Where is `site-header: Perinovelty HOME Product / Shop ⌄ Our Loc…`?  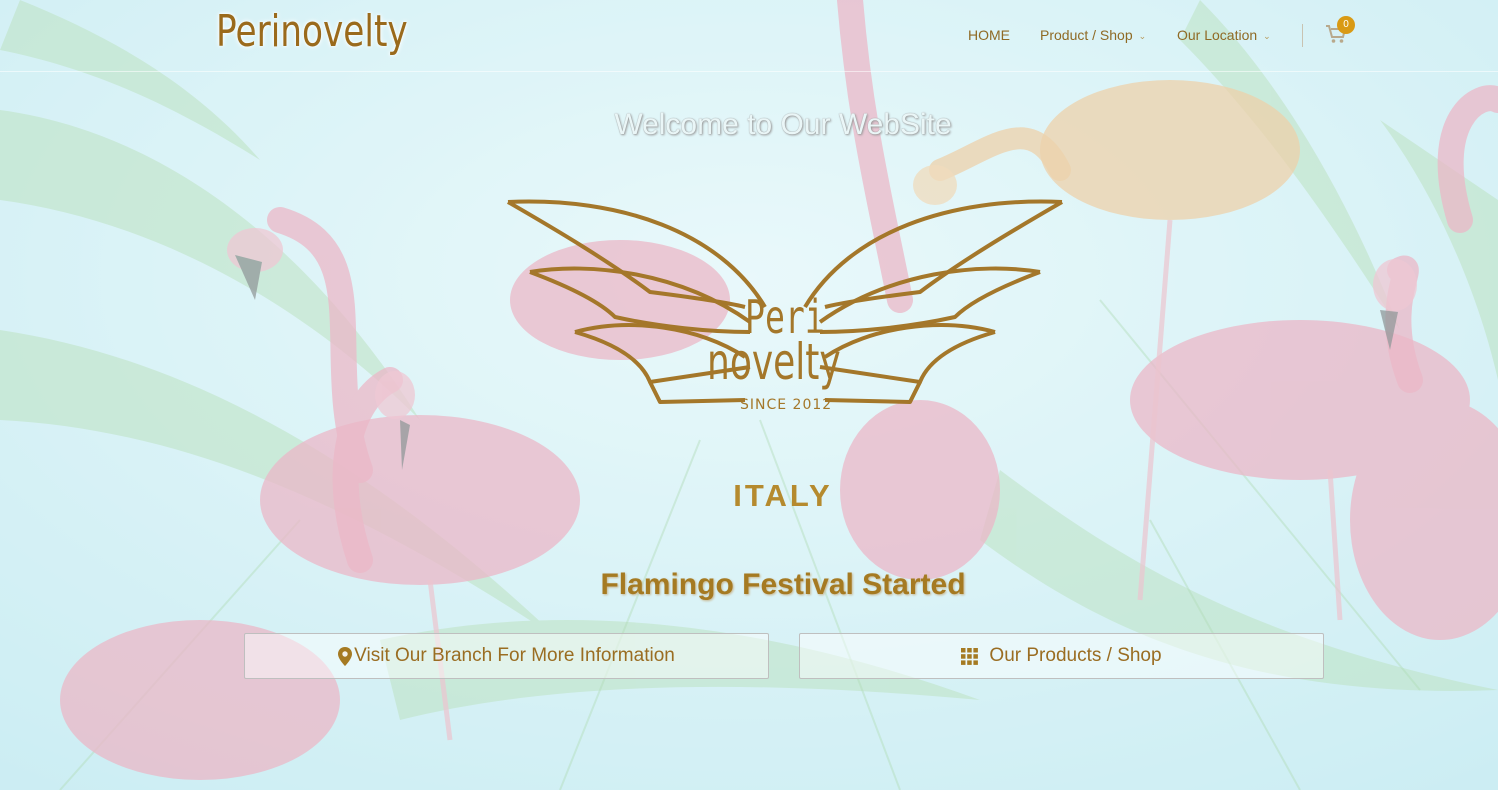 site-header: Perinovelty HOME Product / Shop ⌄ Our Loc… is located at coordinates (749, 36).